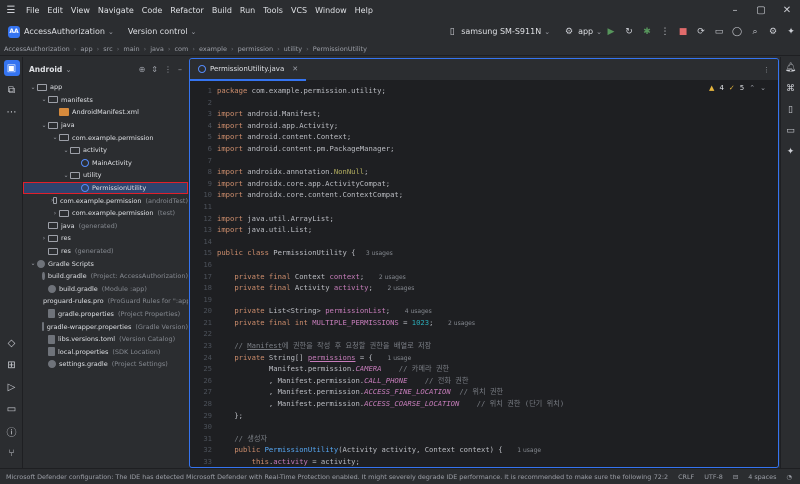 The height and width of the screenshot is (484, 800). Describe the element at coordinates (484, 230) in the screenshot. I see `code-line: 13 import java.util.List;` at that location.